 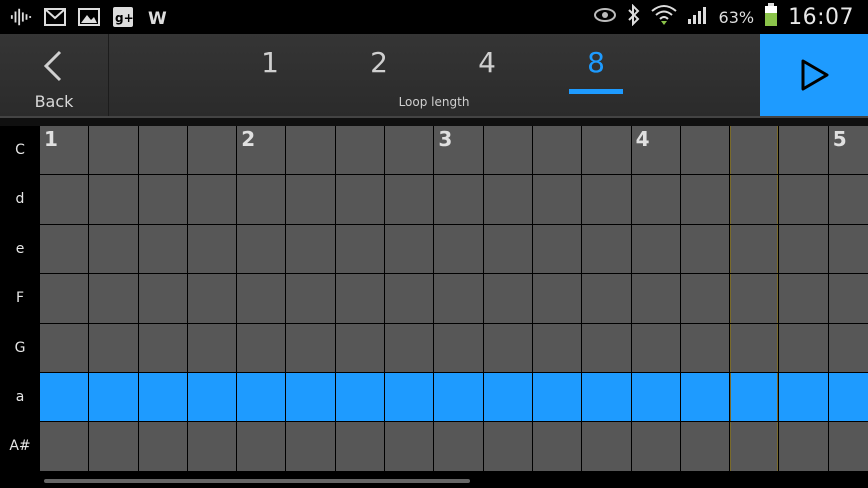 I want to click on step-cell: 4, so click(x=655, y=150).